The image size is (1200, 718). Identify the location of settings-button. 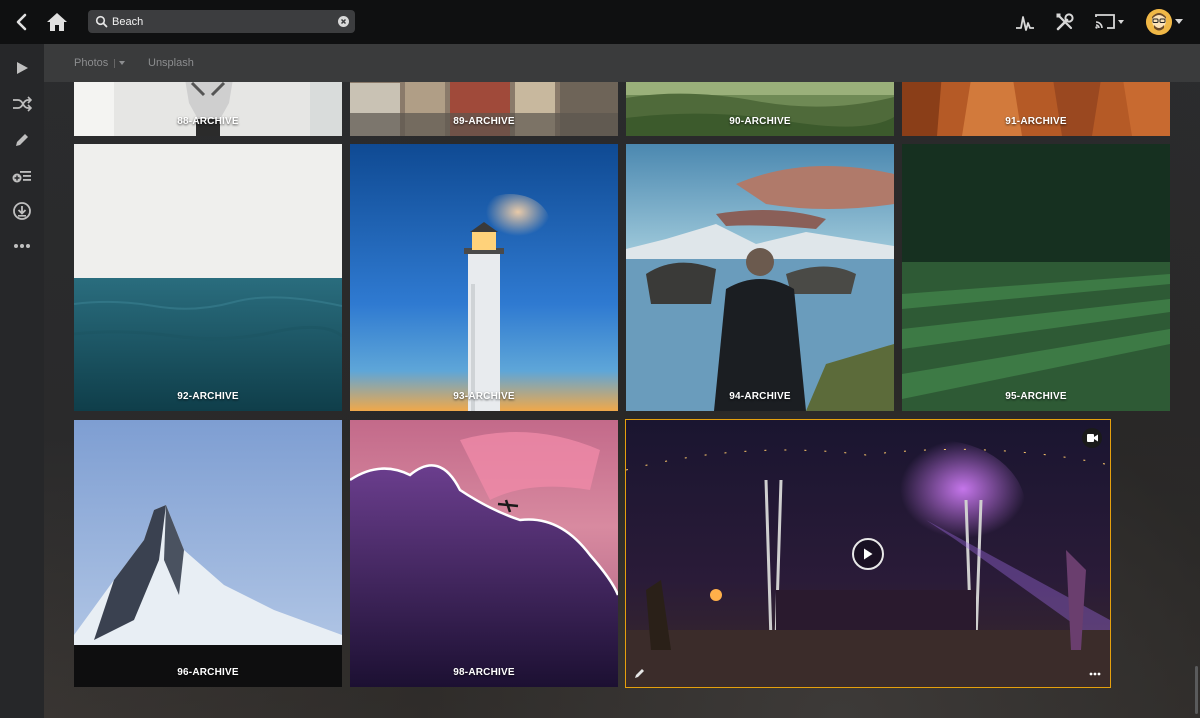
(1065, 22).